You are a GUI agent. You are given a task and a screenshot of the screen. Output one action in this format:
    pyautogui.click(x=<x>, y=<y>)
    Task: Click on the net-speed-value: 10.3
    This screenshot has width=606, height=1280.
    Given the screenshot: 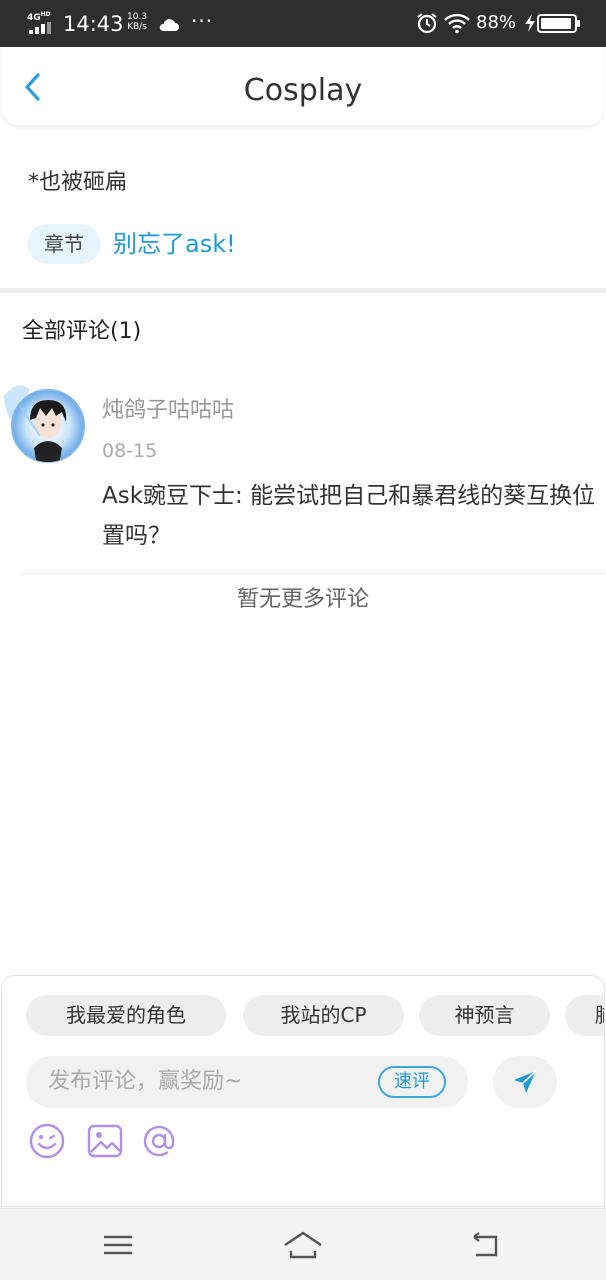 What is the action you would take?
    pyautogui.click(x=137, y=17)
    